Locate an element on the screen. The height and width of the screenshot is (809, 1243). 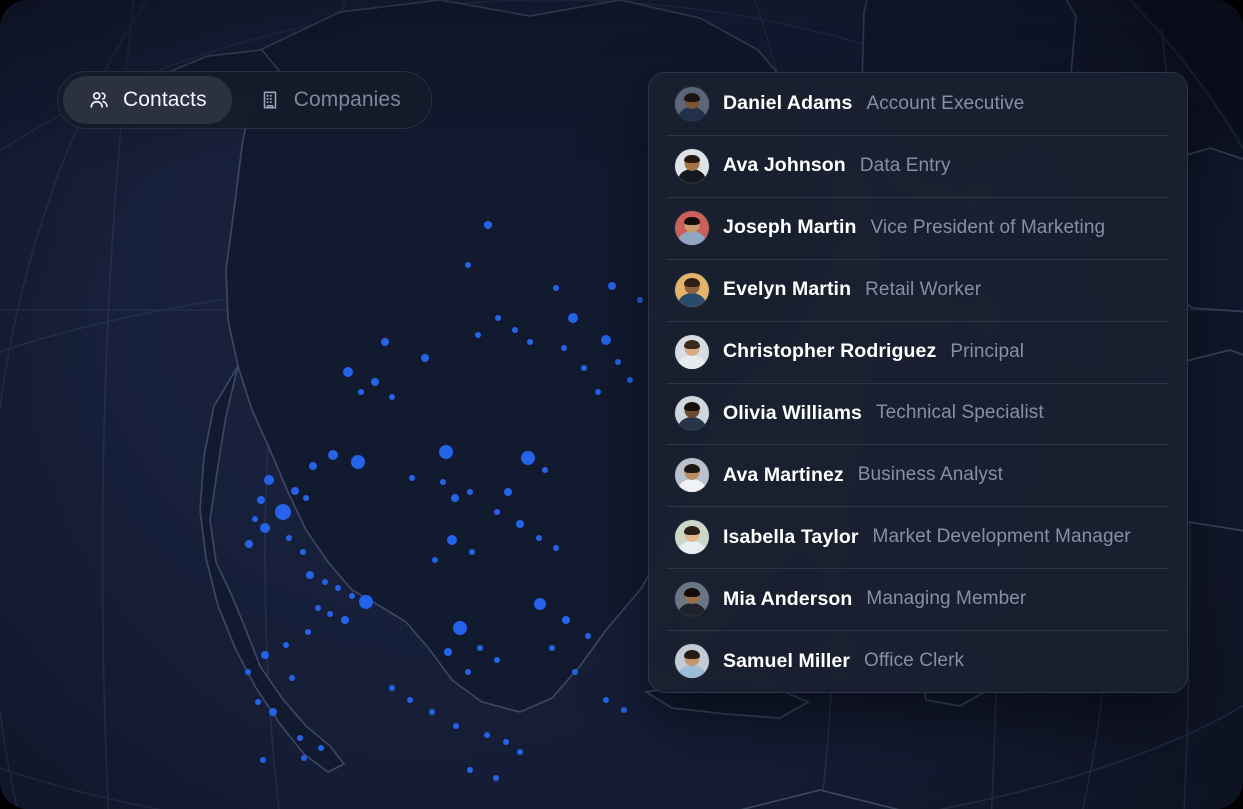
avatar-ava-johnson is located at coordinates (692, 165).